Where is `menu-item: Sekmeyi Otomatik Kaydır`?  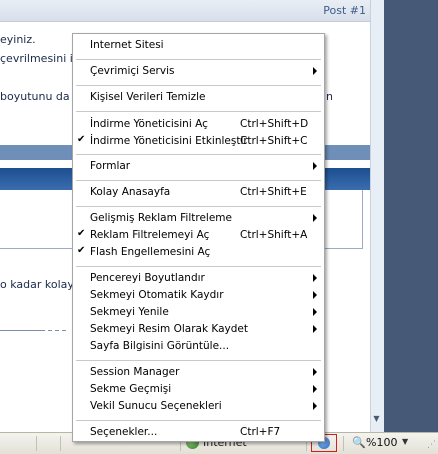
menu-item: Sekmeyi Otomatik Kaydır is located at coordinates (198, 295).